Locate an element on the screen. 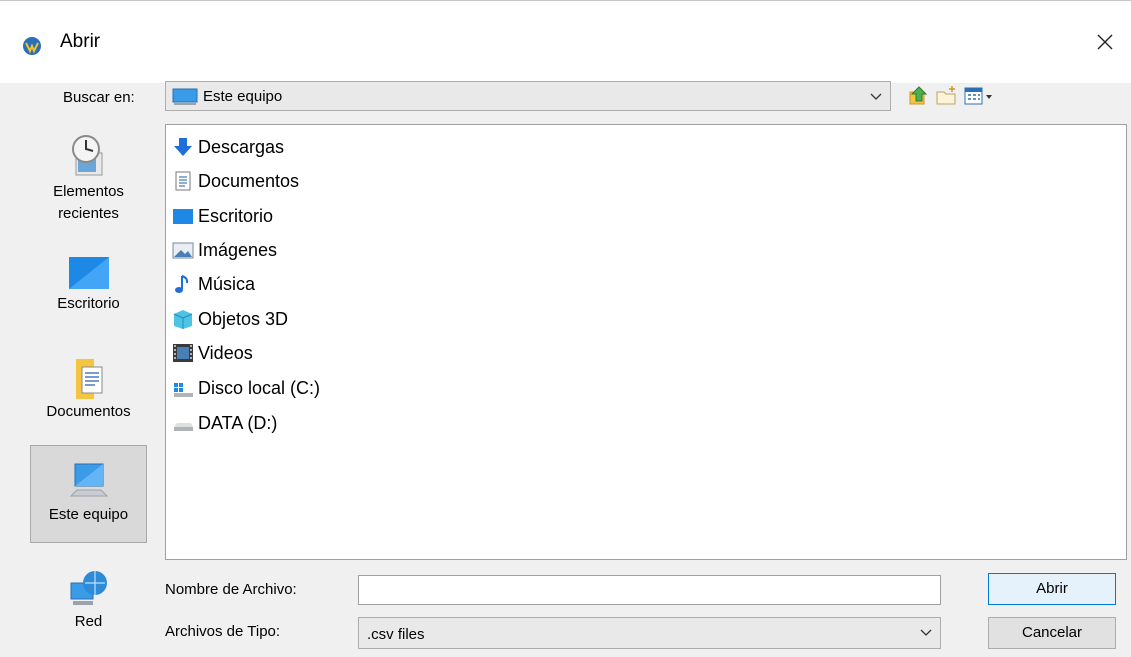 The height and width of the screenshot is (657, 1131). list-item: DATA (D:) is located at coordinates (224, 423).